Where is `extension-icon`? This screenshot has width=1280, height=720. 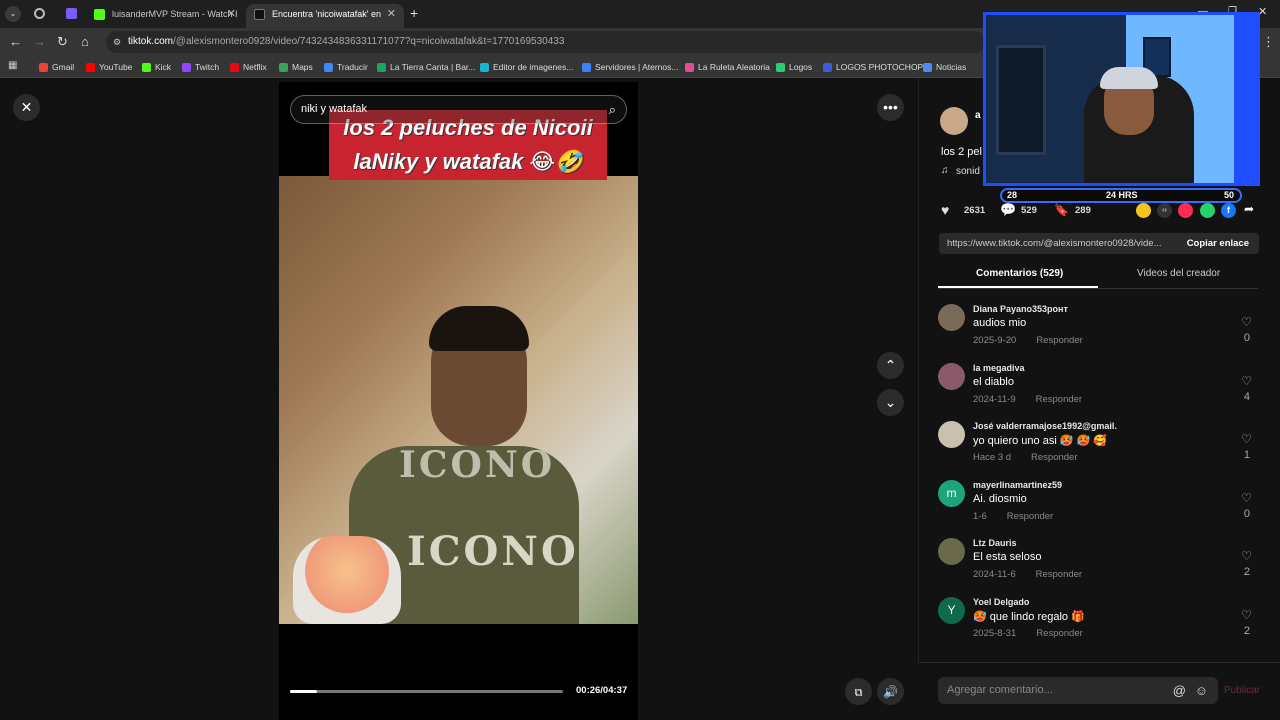 extension-icon is located at coordinates (71, 13).